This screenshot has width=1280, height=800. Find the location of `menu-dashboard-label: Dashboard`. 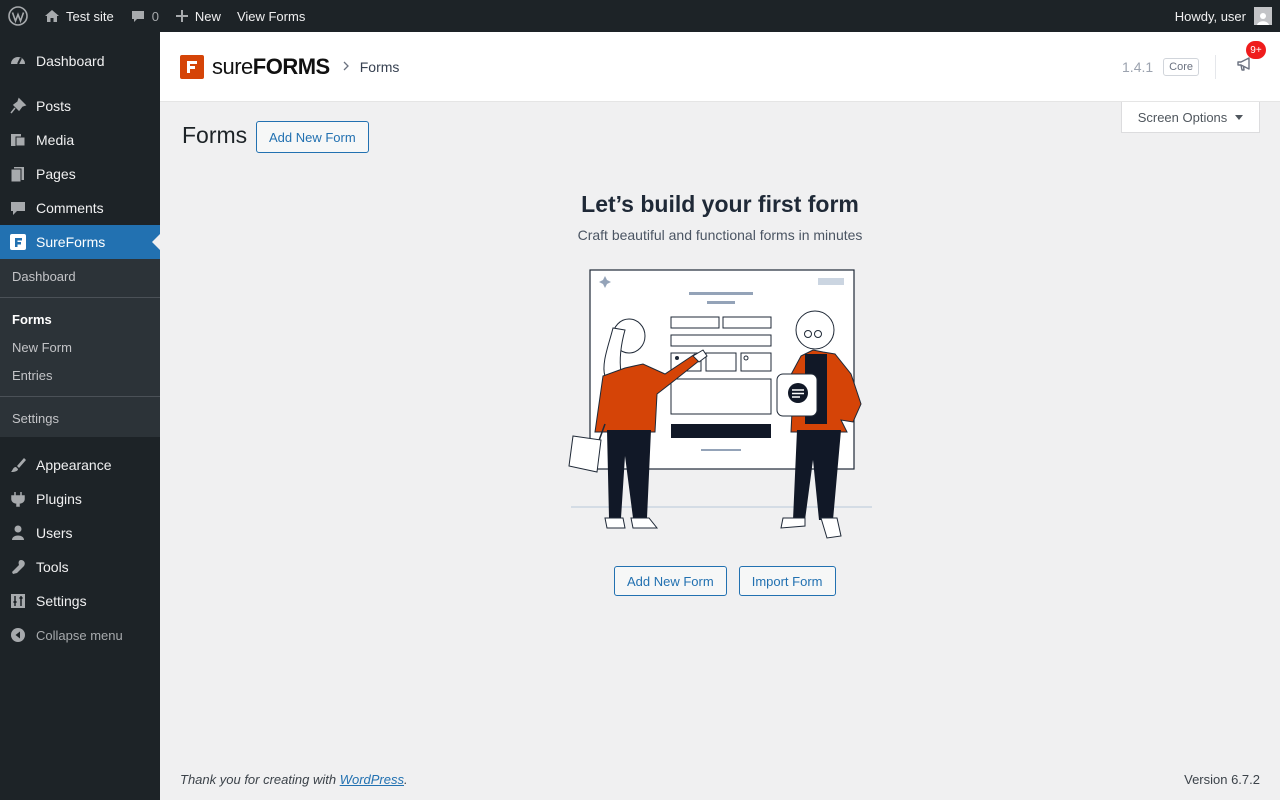

menu-dashboard-label: Dashboard is located at coordinates (70, 61).